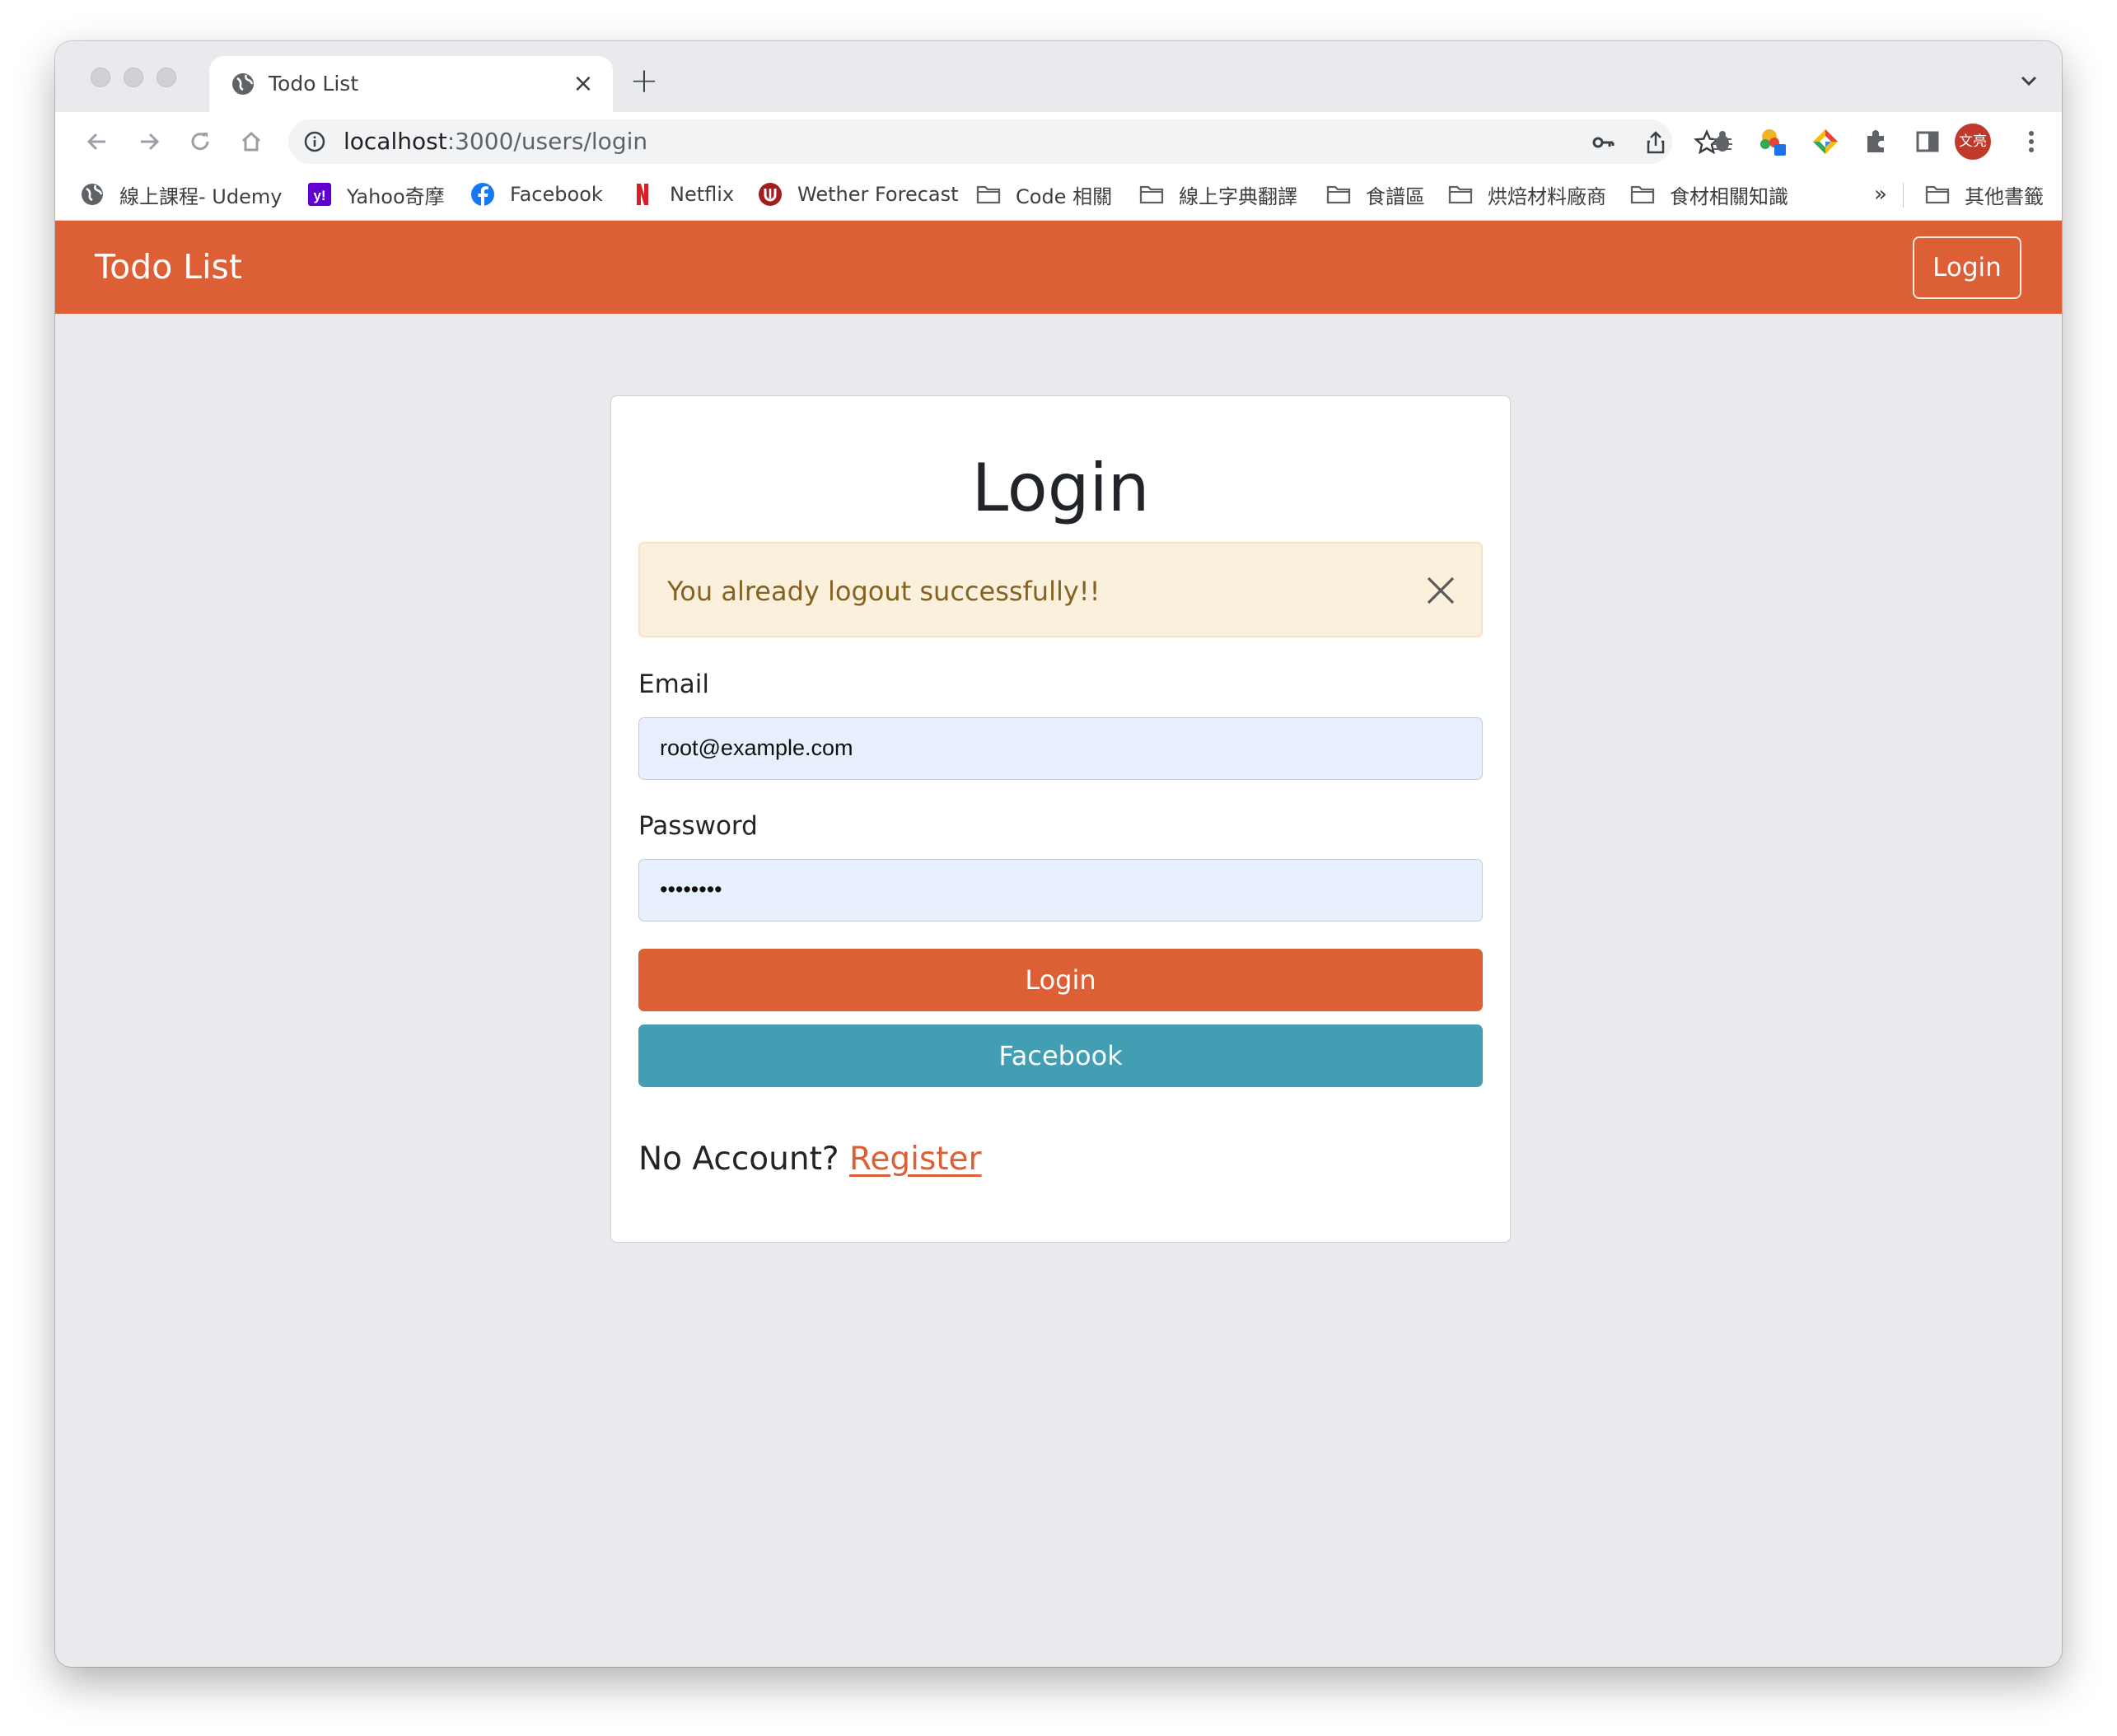  What do you see at coordinates (1903, 195) in the screenshot?
I see `bookmarks-divider` at bounding box center [1903, 195].